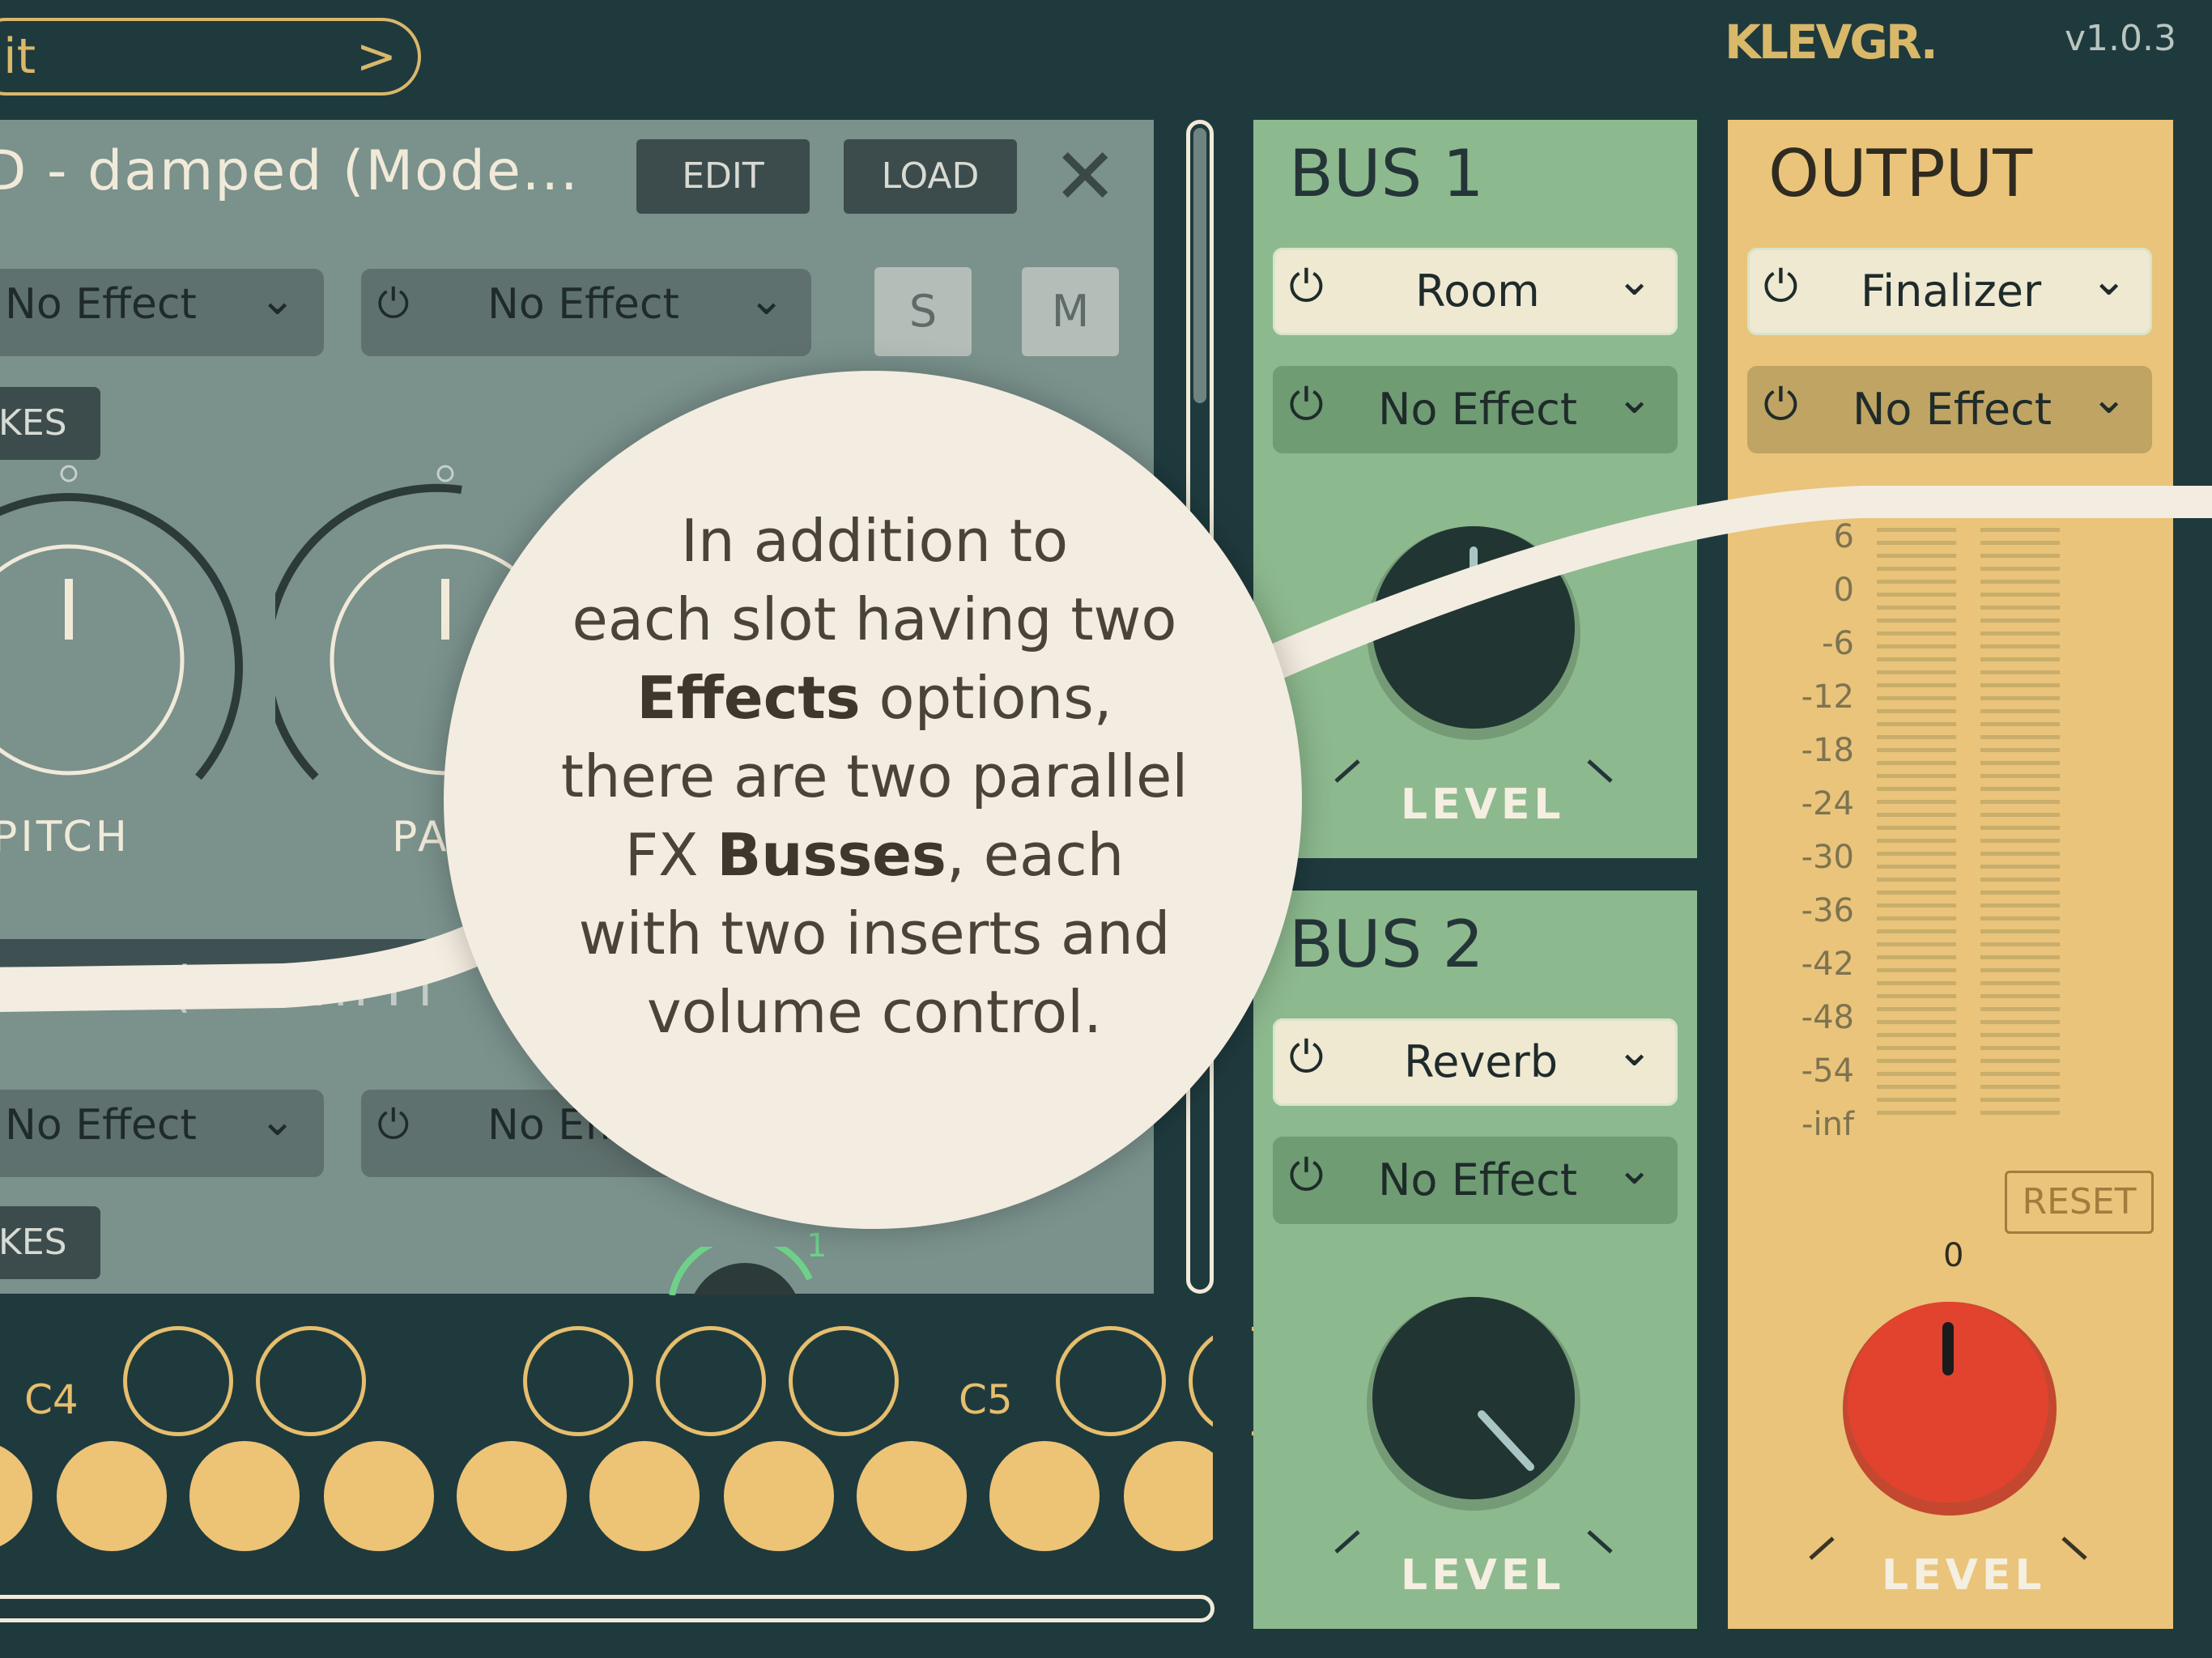 The image size is (2212, 1658). I want to click on callout-line: In addition to, so click(875, 541).